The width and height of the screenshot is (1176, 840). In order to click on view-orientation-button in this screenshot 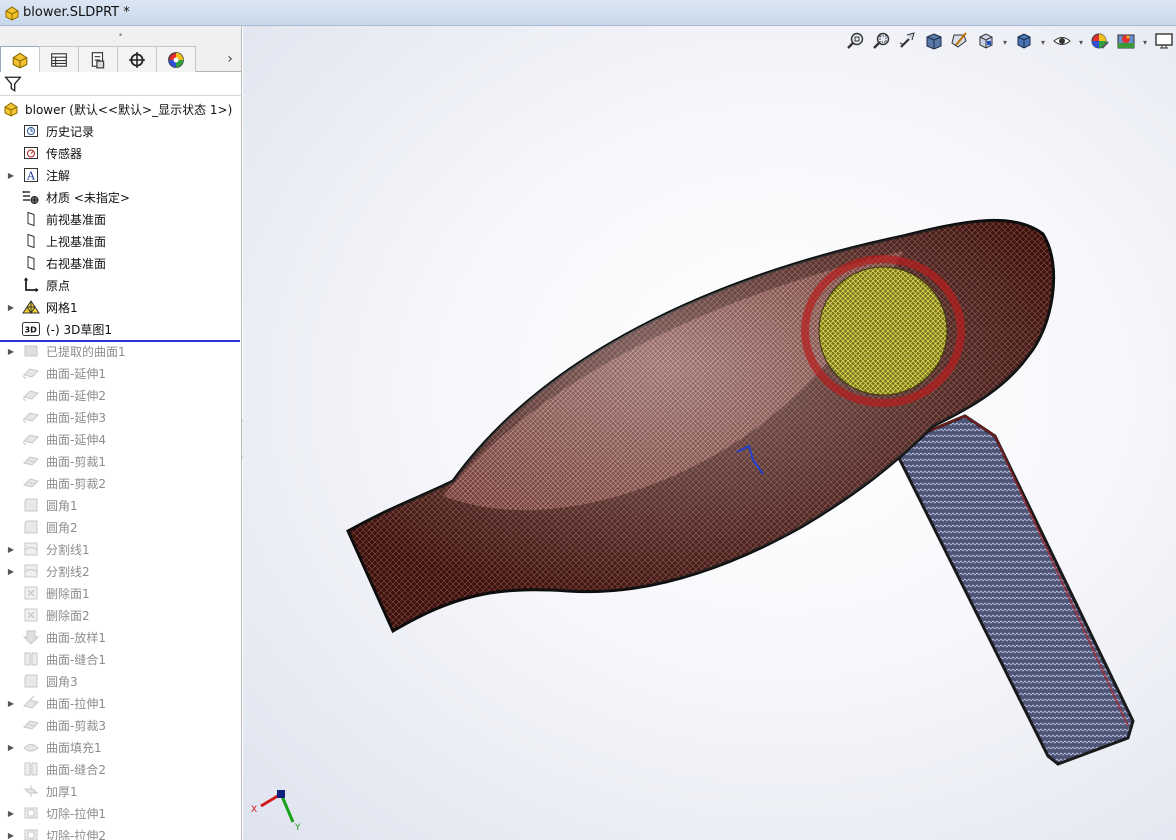, I will do `click(986, 42)`.